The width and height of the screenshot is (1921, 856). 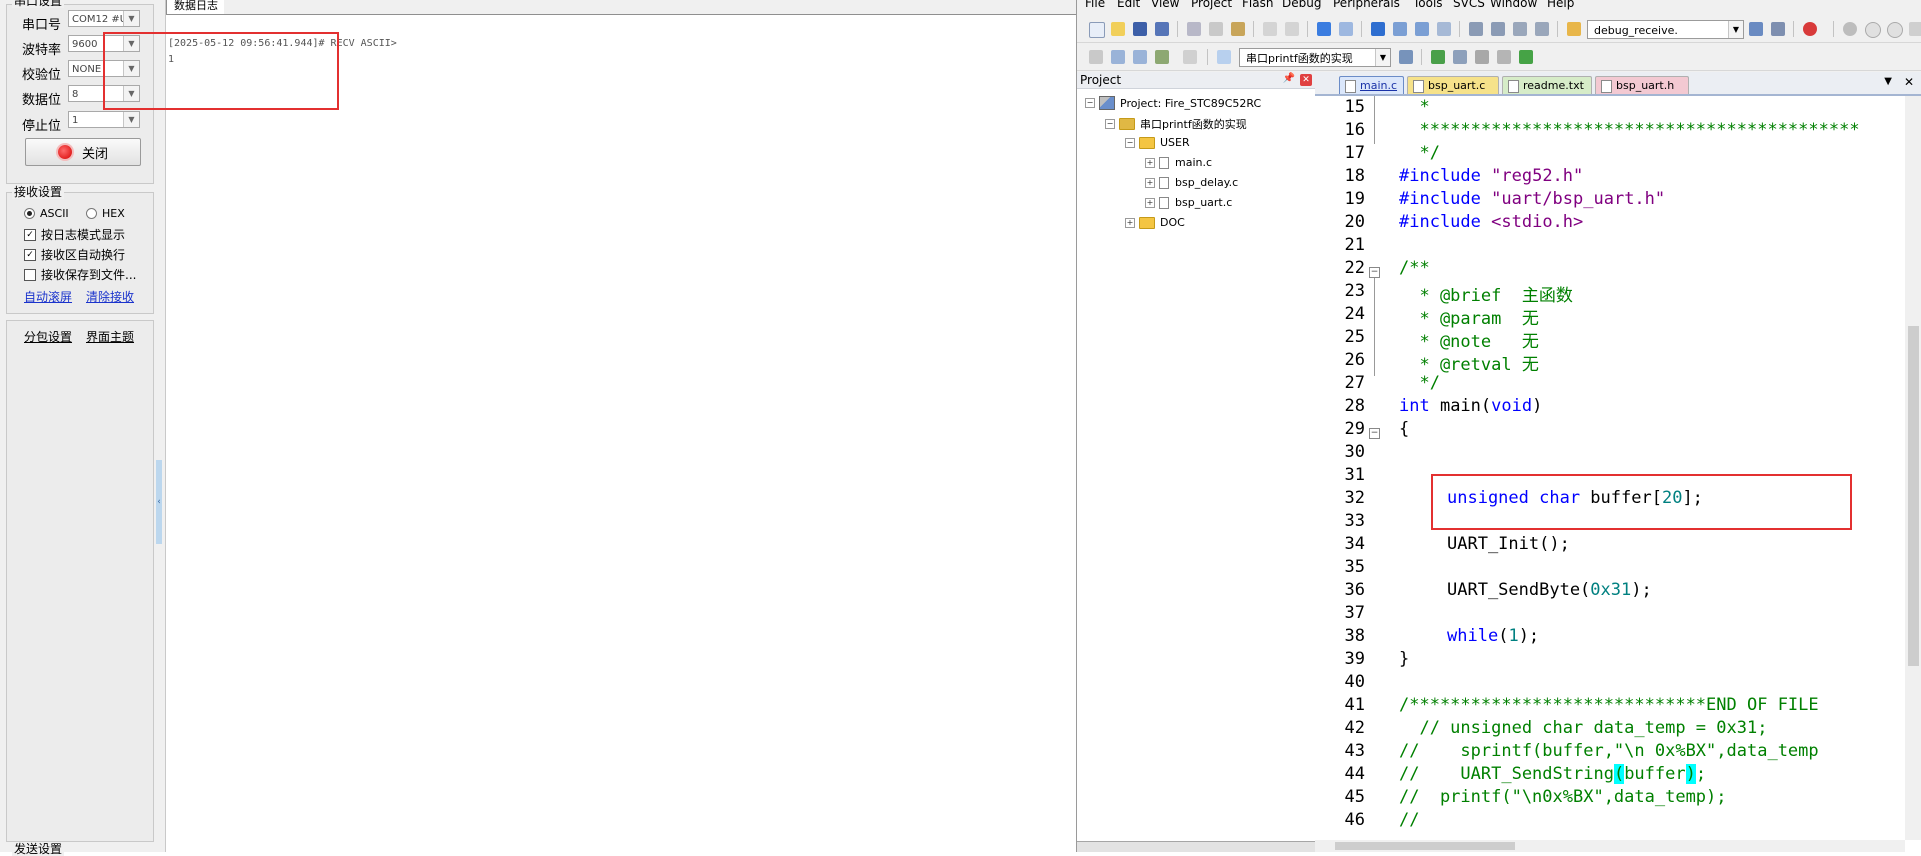 What do you see at coordinates (1292, 29) in the screenshot?
I see `redo-icon` at bounding box center [1292, 29].